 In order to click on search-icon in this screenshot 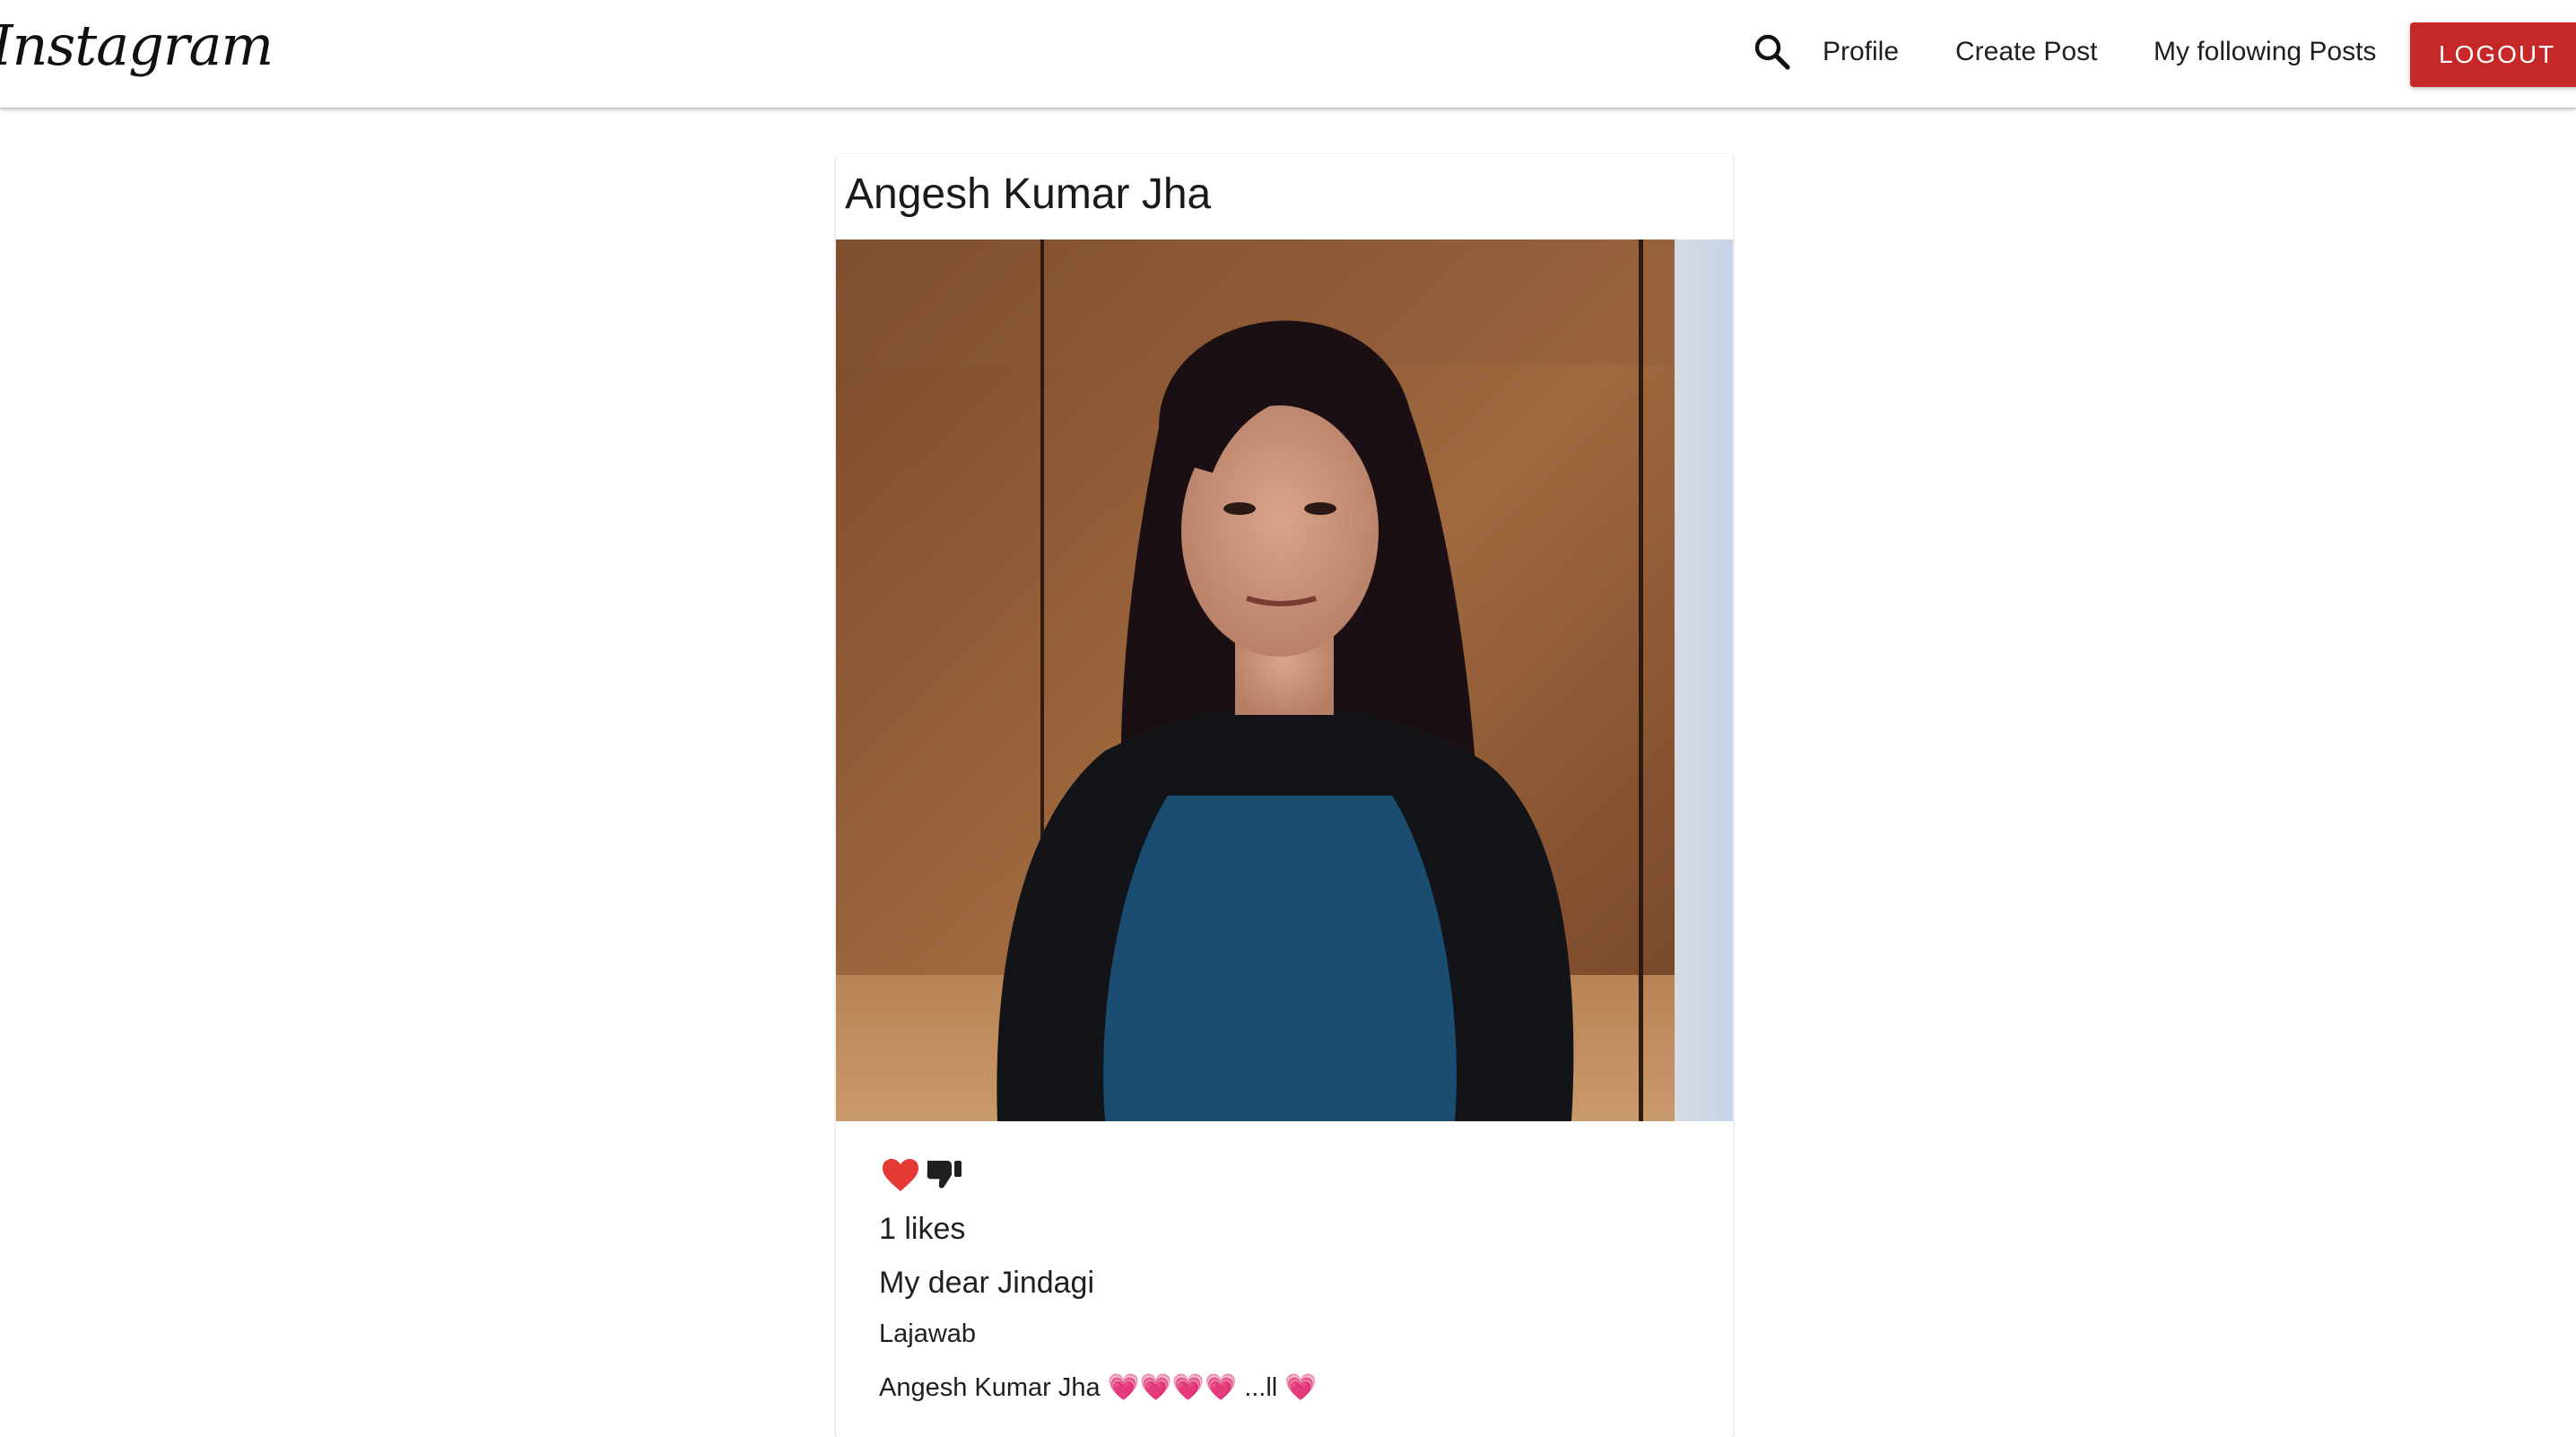, I will do `click(1772, 52)`.